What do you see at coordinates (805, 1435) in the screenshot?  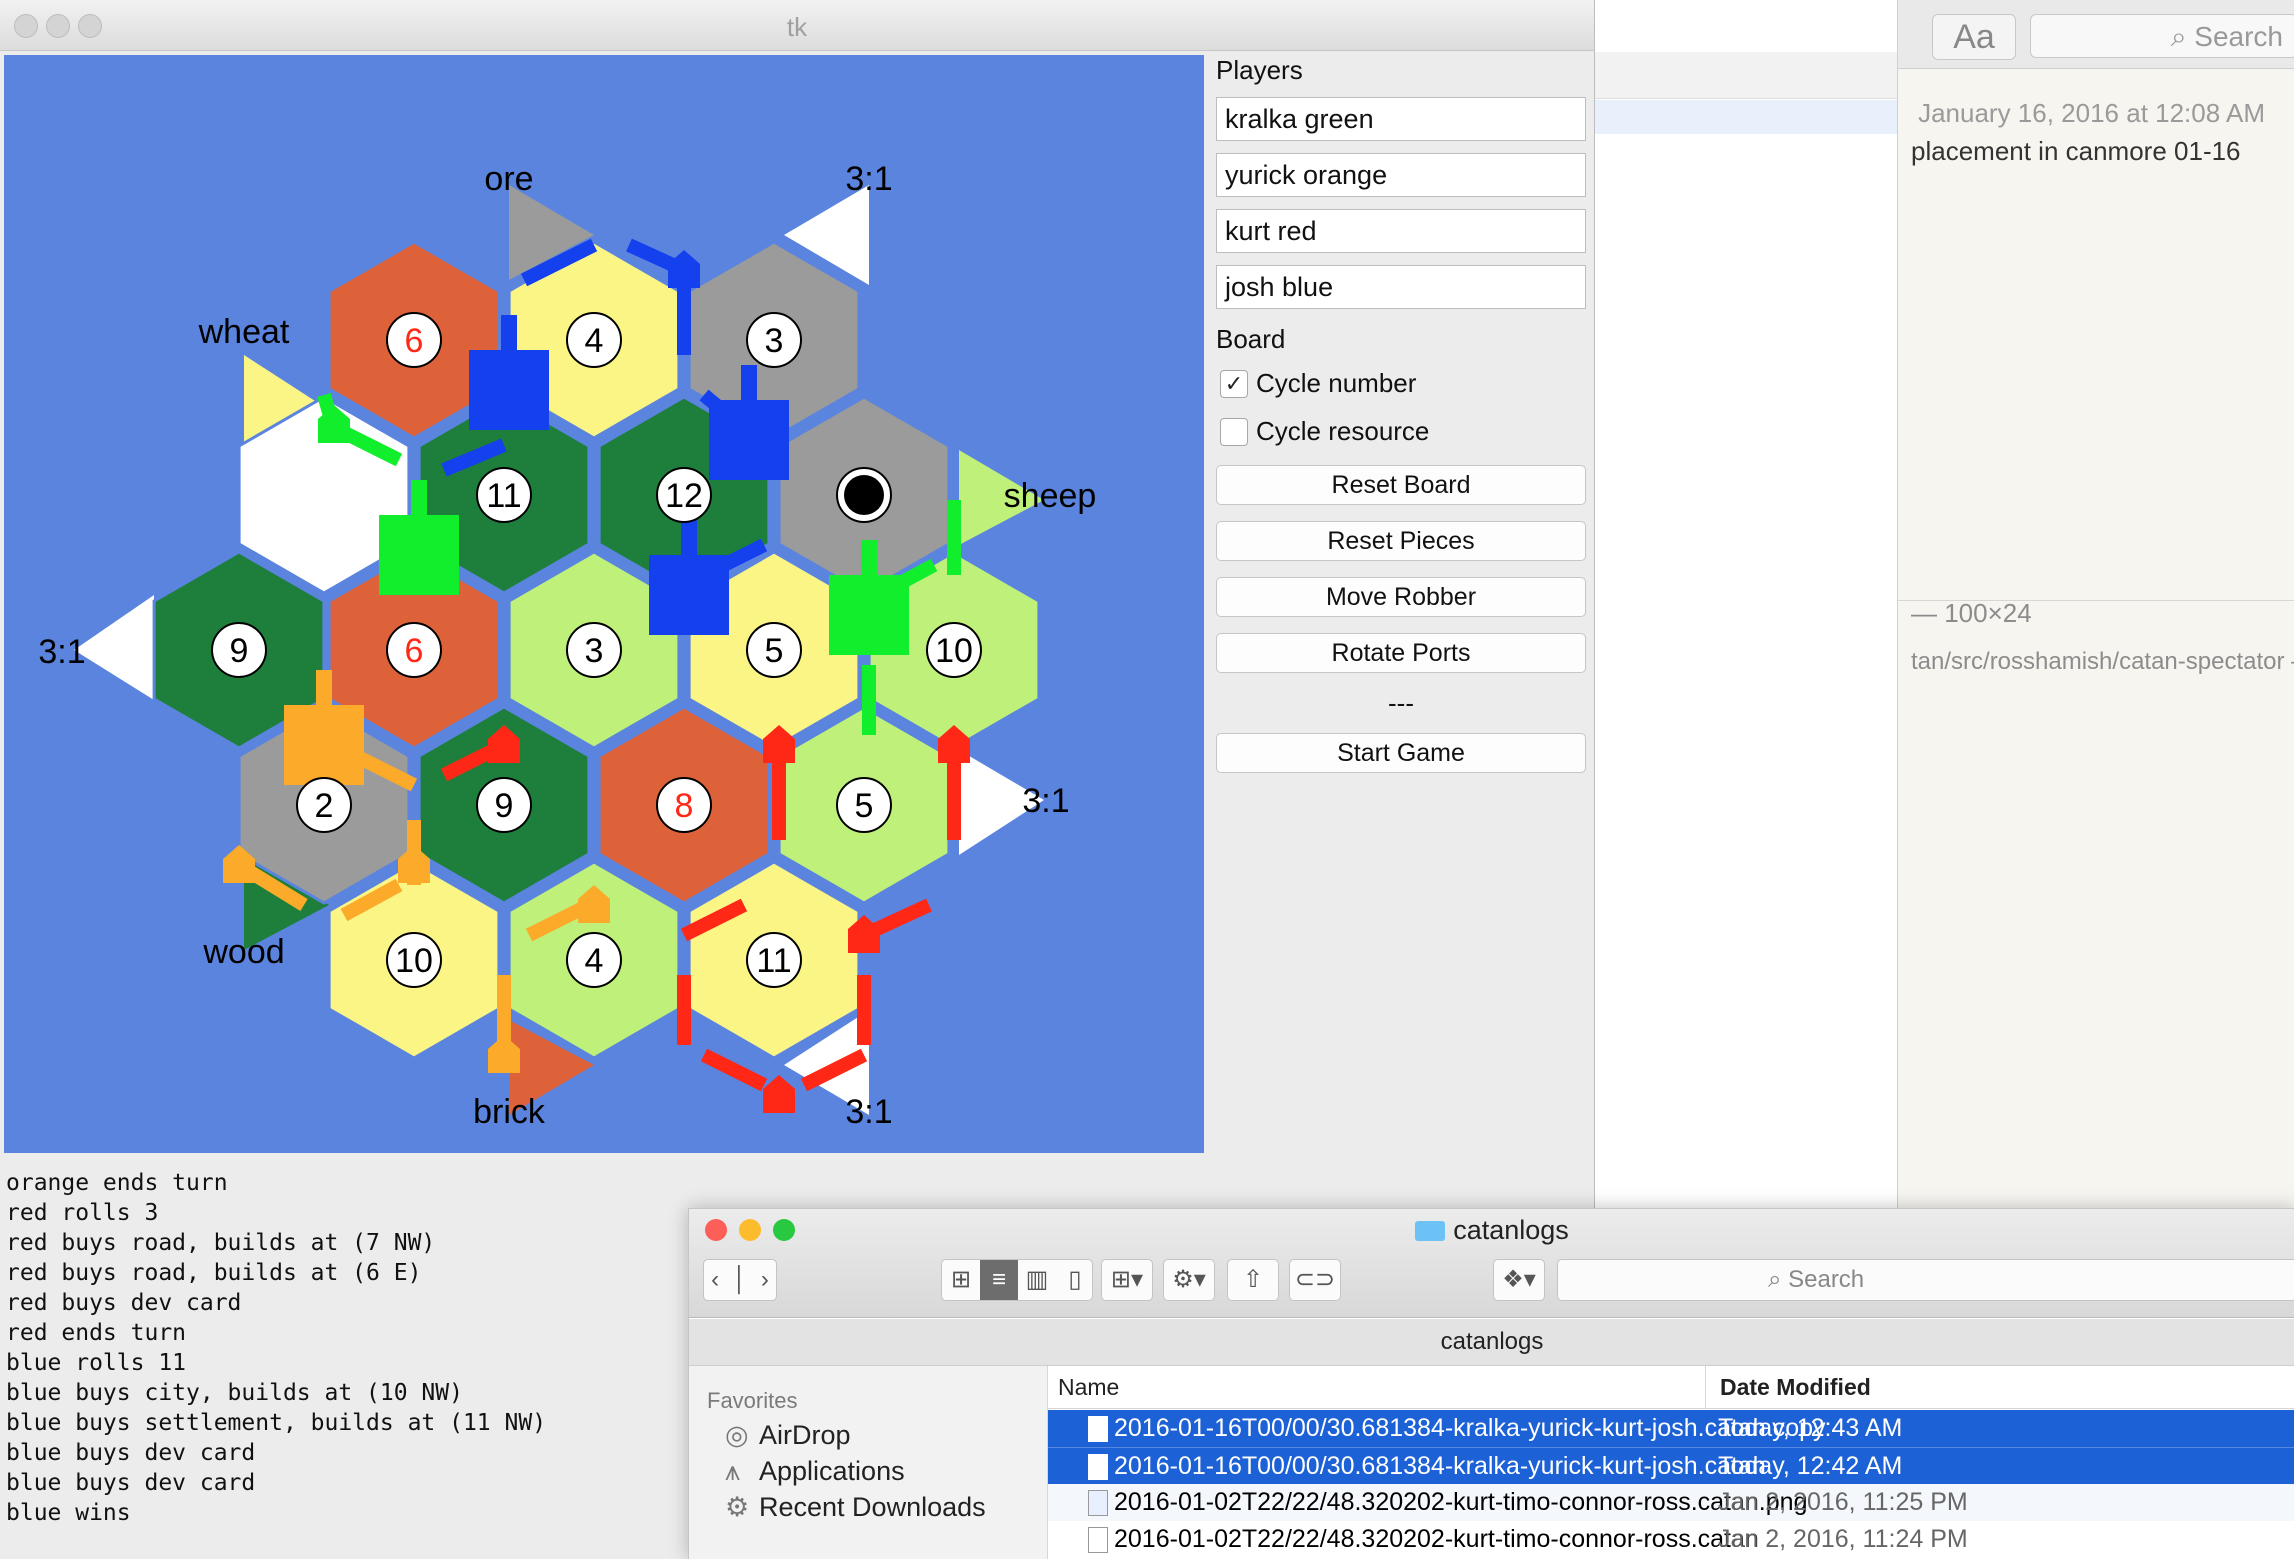 I see `sidebar-item-label: AirDrop` at bounding box center [805, 1435].